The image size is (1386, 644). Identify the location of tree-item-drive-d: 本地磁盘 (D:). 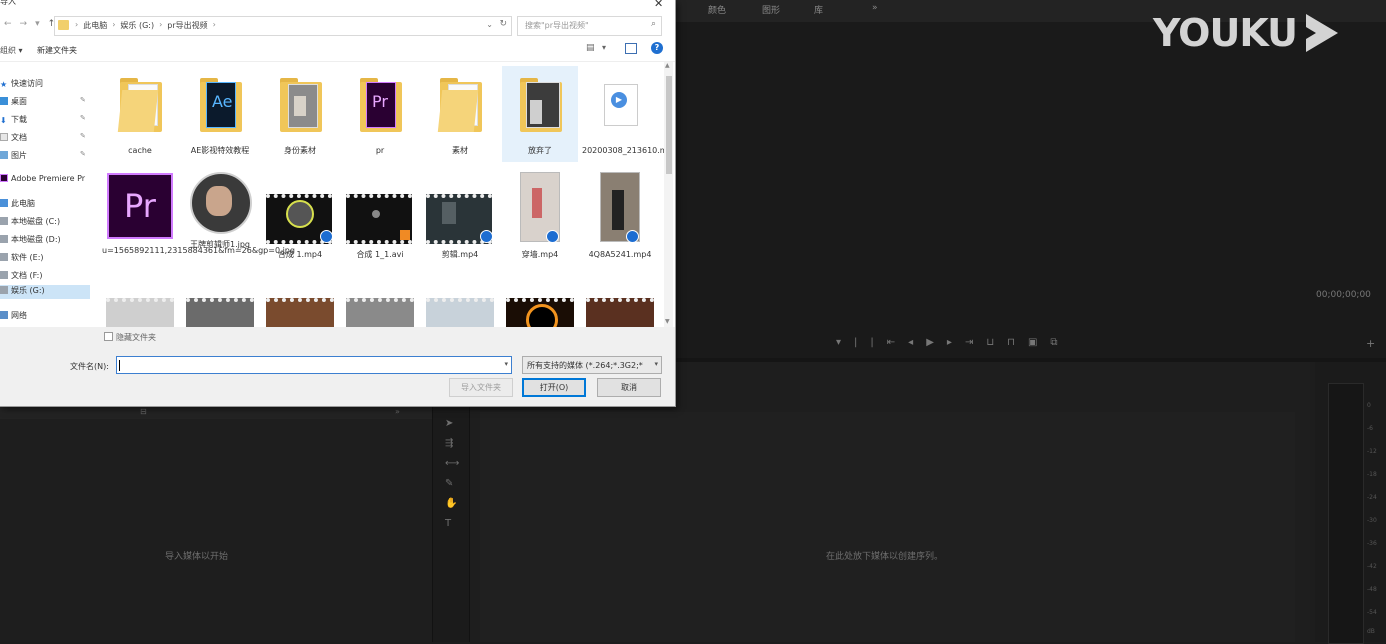
(45, 241).